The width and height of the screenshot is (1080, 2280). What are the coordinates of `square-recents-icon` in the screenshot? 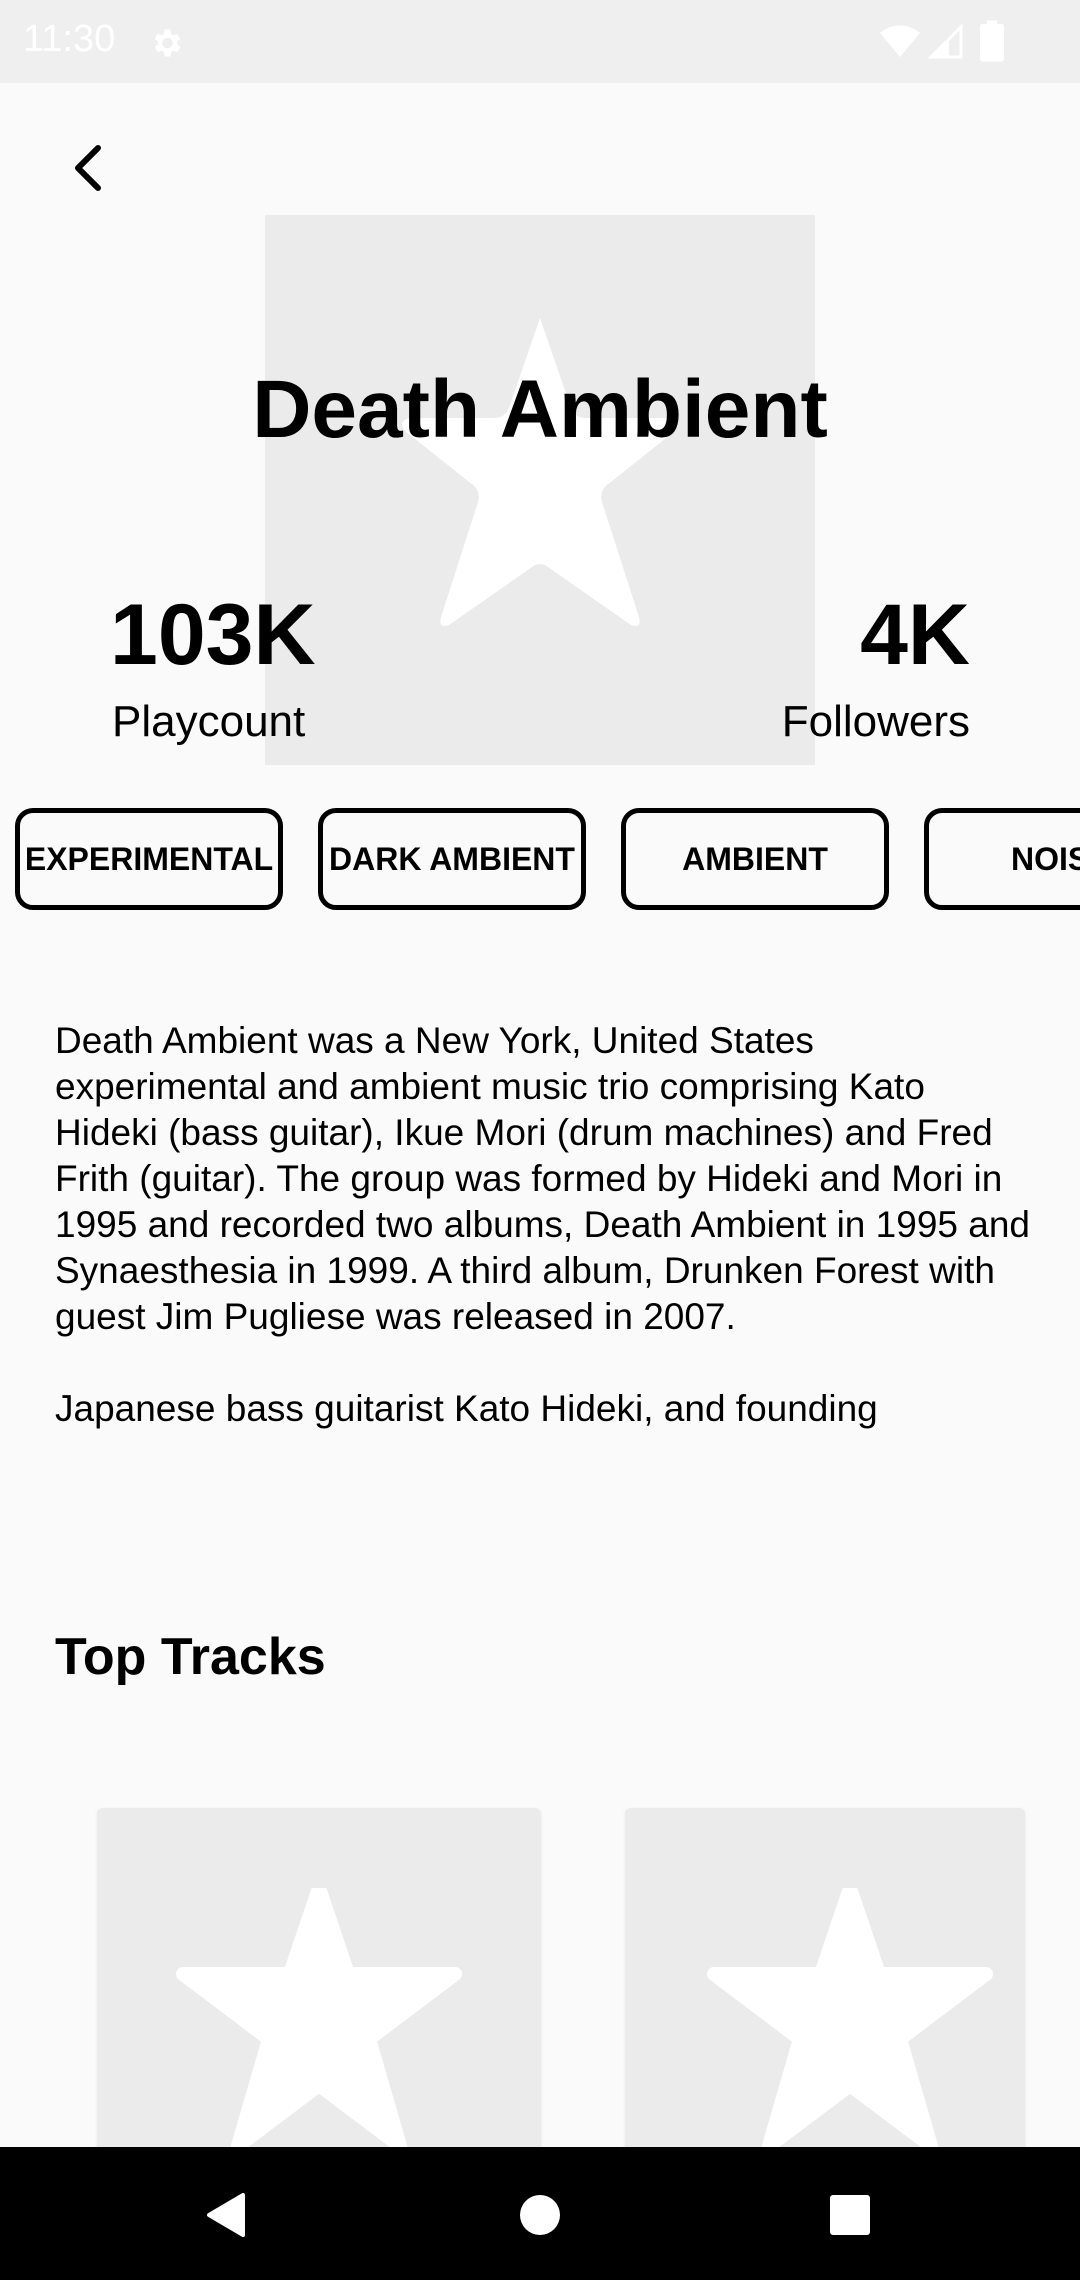 It's located at (850, 2215).